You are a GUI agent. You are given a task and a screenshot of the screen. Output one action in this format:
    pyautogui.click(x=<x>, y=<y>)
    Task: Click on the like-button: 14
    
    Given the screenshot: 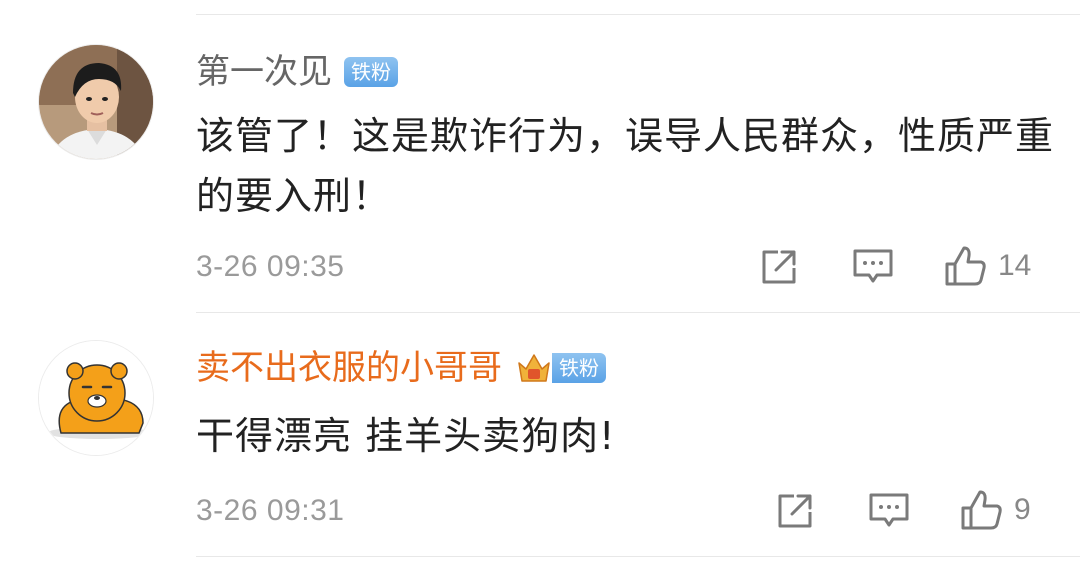 What is the action you would take?
    pyautogui.click(x=987, y=266)
    